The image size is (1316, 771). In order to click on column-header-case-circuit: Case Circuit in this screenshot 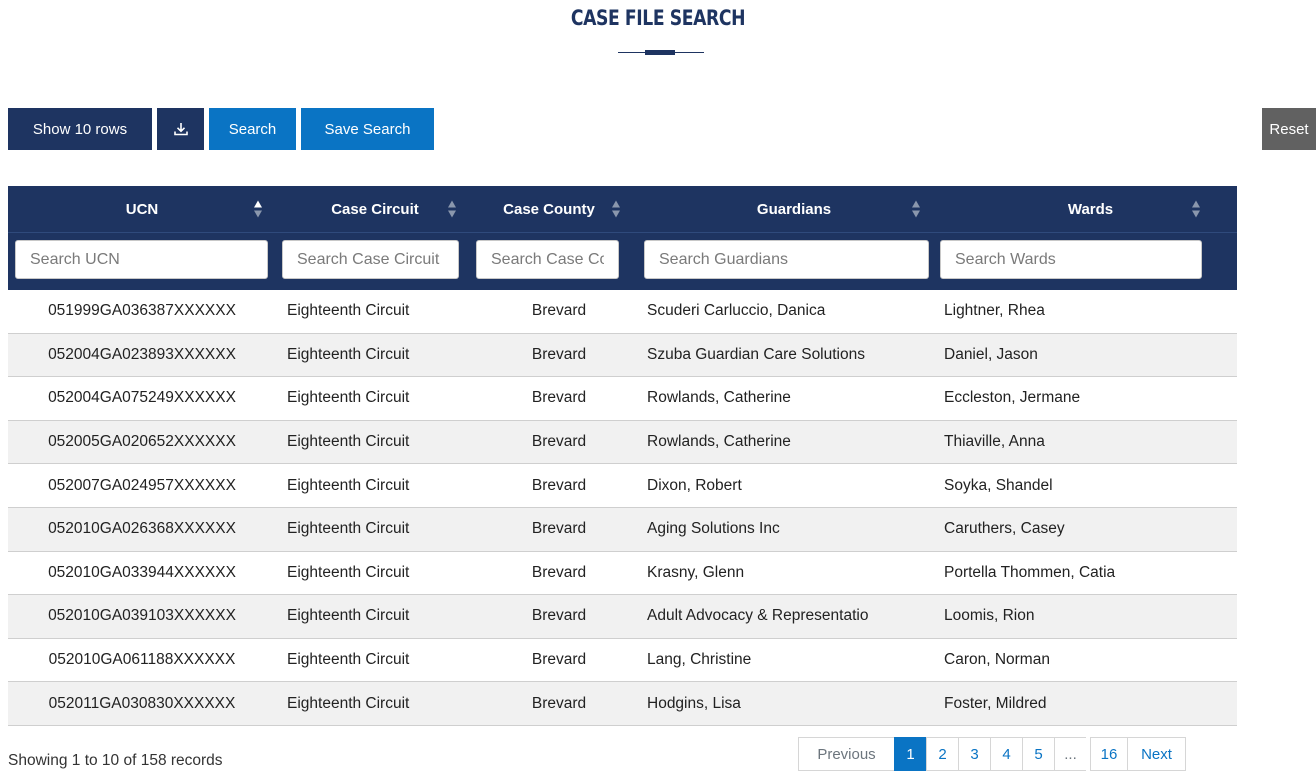, I will do `click(375, 209)`.